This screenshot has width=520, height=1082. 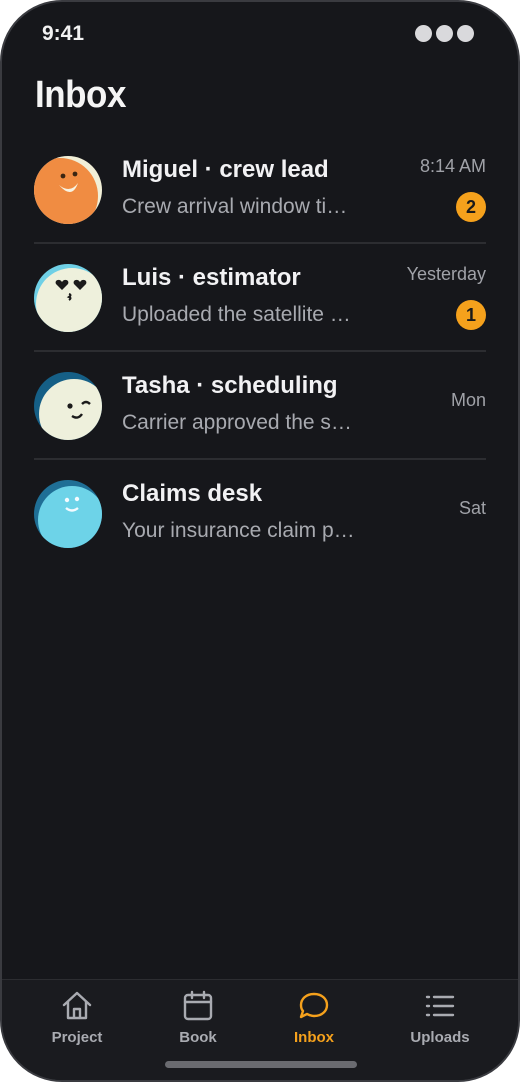 I want to click on tab-label: Book, so click(x=198, y=1037).